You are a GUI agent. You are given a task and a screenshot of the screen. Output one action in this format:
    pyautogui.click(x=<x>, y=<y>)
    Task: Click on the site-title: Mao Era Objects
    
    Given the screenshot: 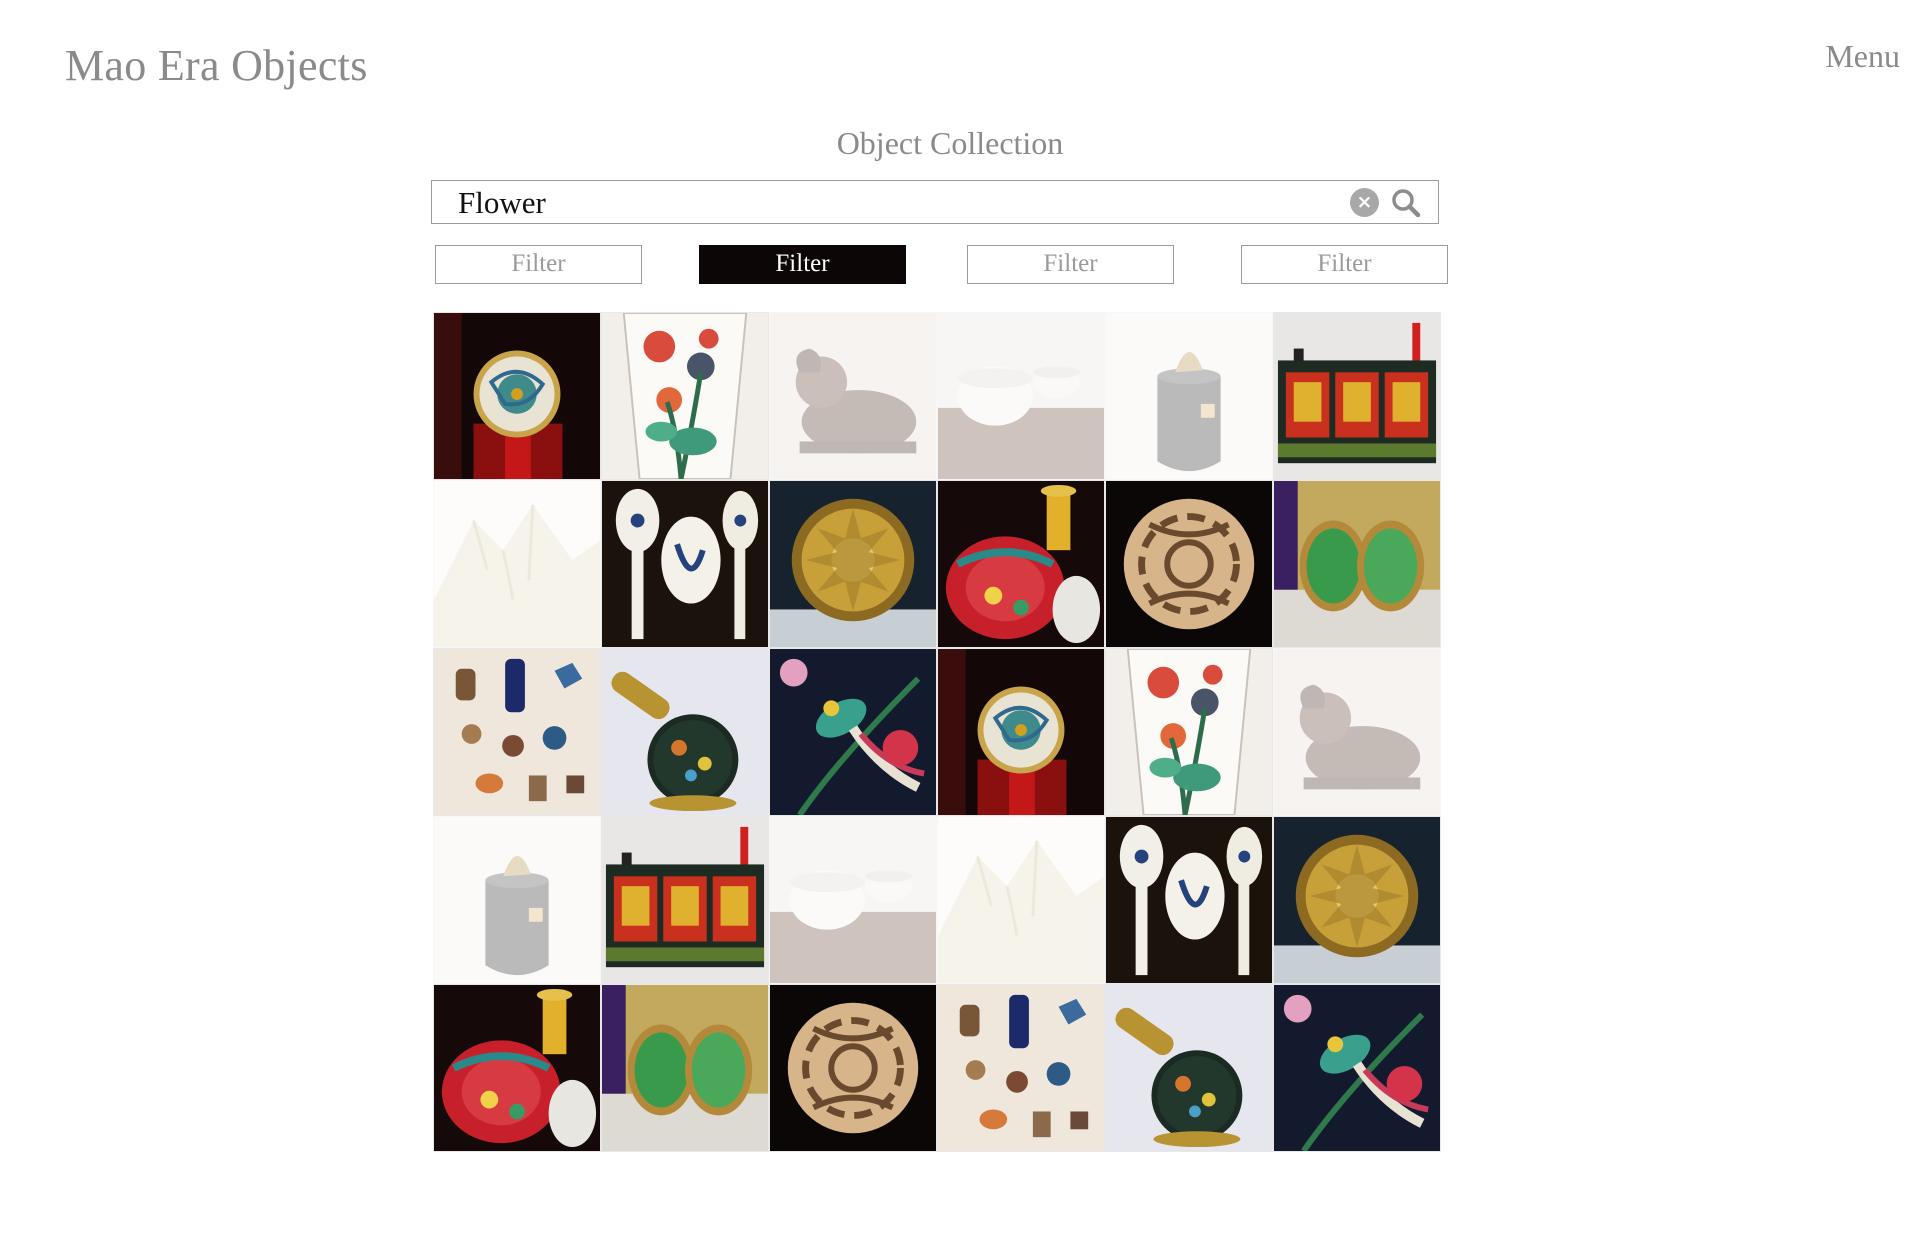 What is the action you would take?
    pyautogui.click(x=216, y=65)
    